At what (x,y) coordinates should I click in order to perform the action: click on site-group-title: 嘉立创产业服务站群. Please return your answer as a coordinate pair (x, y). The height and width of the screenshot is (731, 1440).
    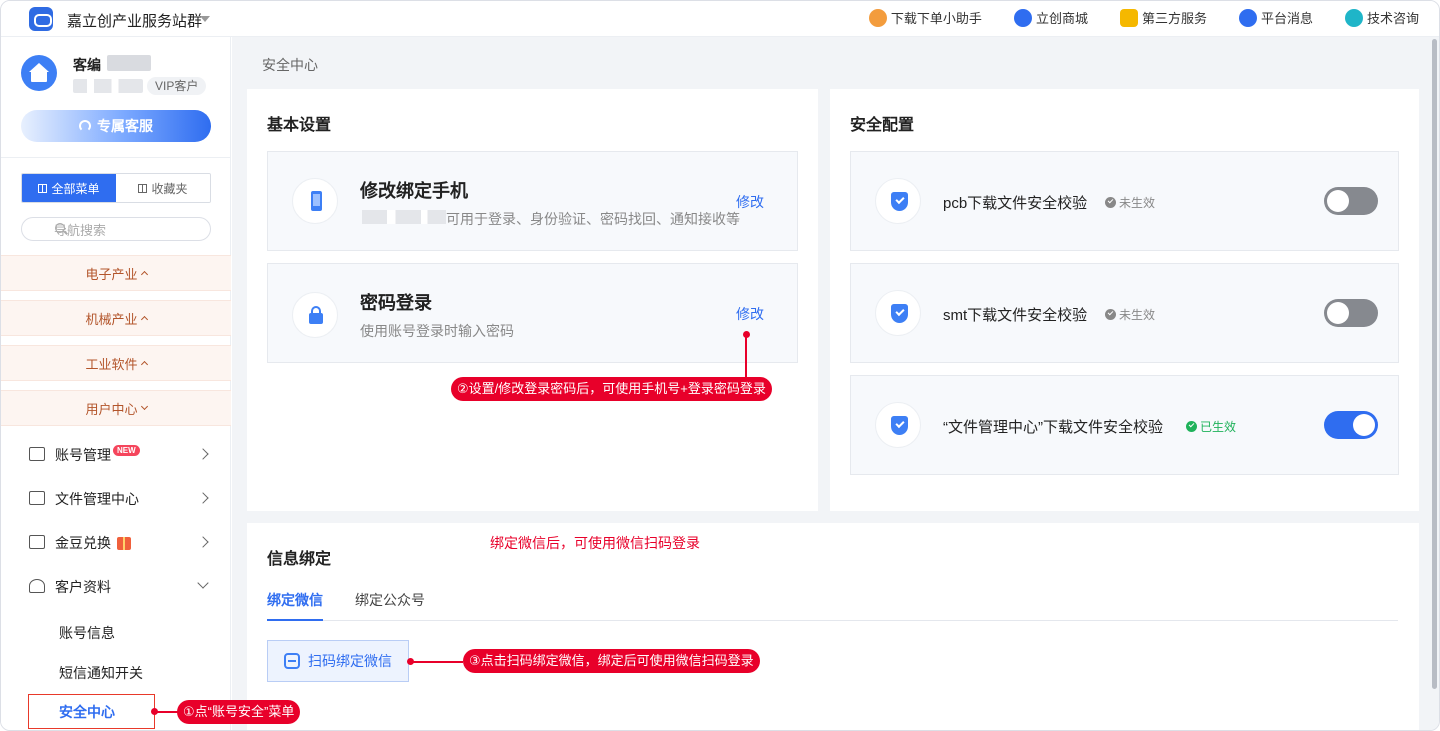
    Looking at the image, I should click on (134, 20).